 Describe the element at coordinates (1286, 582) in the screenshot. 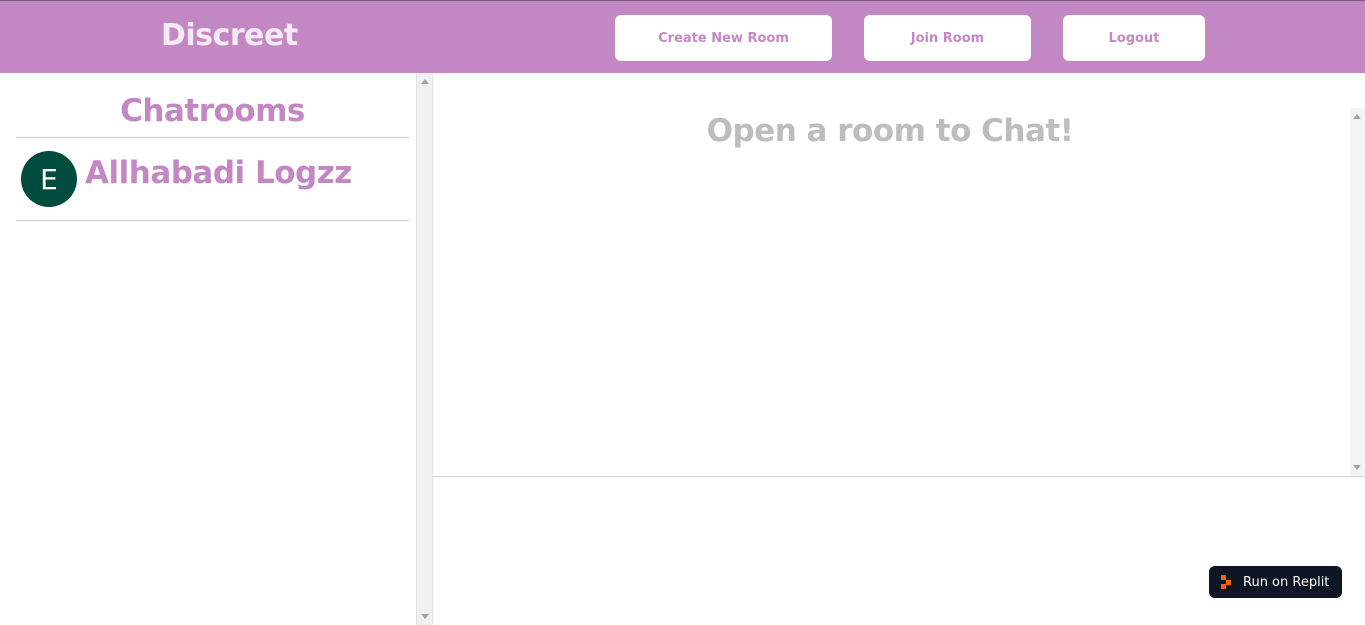

I see `replit-button-label: Run on Replit` at that location.